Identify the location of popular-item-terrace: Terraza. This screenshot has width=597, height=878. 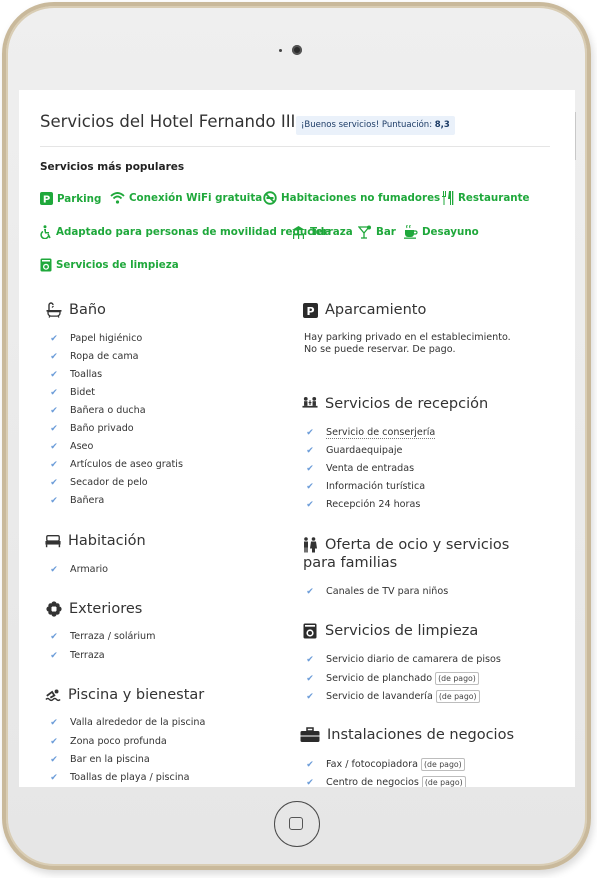
(322, 232).